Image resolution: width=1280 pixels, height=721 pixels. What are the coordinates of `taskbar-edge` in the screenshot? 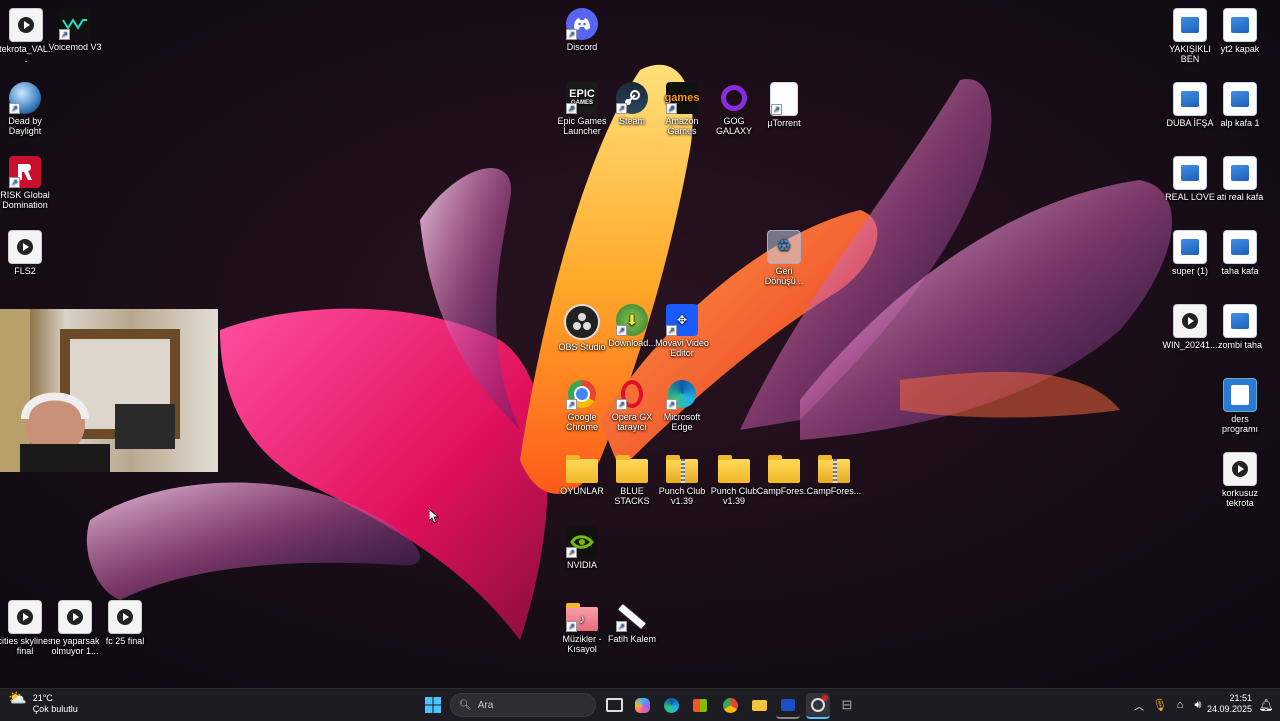 It's located at (671, 705).